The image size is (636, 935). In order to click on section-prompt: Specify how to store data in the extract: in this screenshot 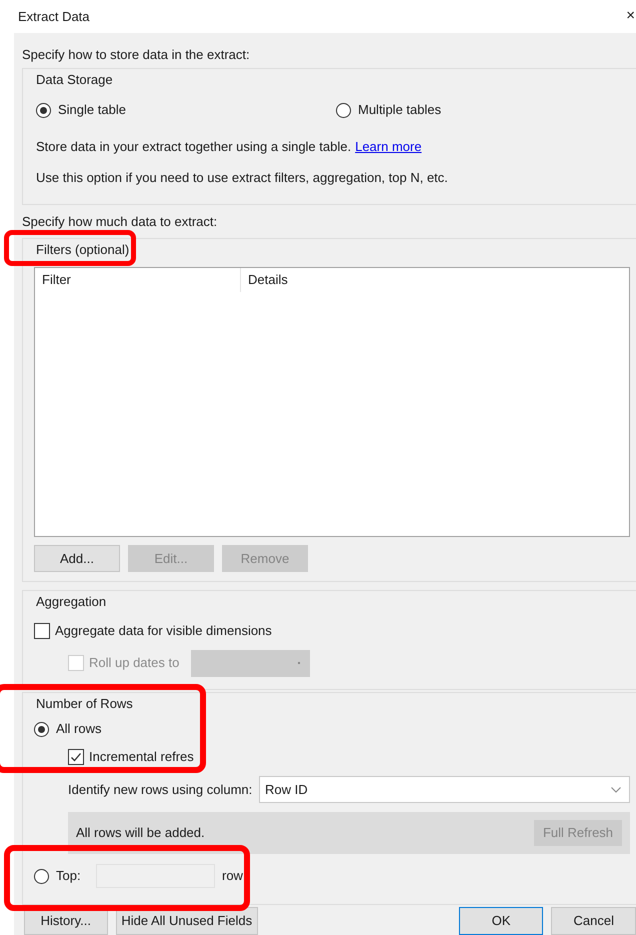, I will do `click(136, 54)`.